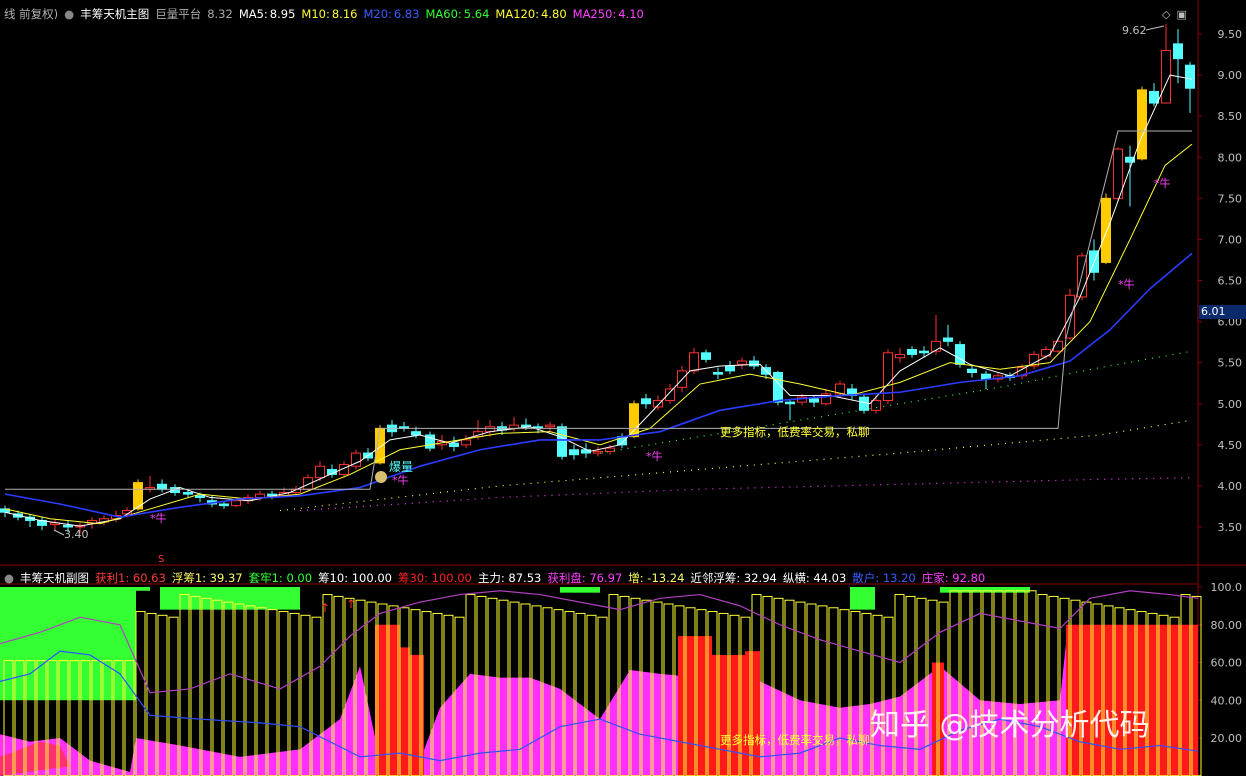 Image resolution: width=1246 pixels, height=776 pixels. What do you see at coordinates (896, 402) in the screenshot?
I see `ma60-line` at bounding box center [896, 402].